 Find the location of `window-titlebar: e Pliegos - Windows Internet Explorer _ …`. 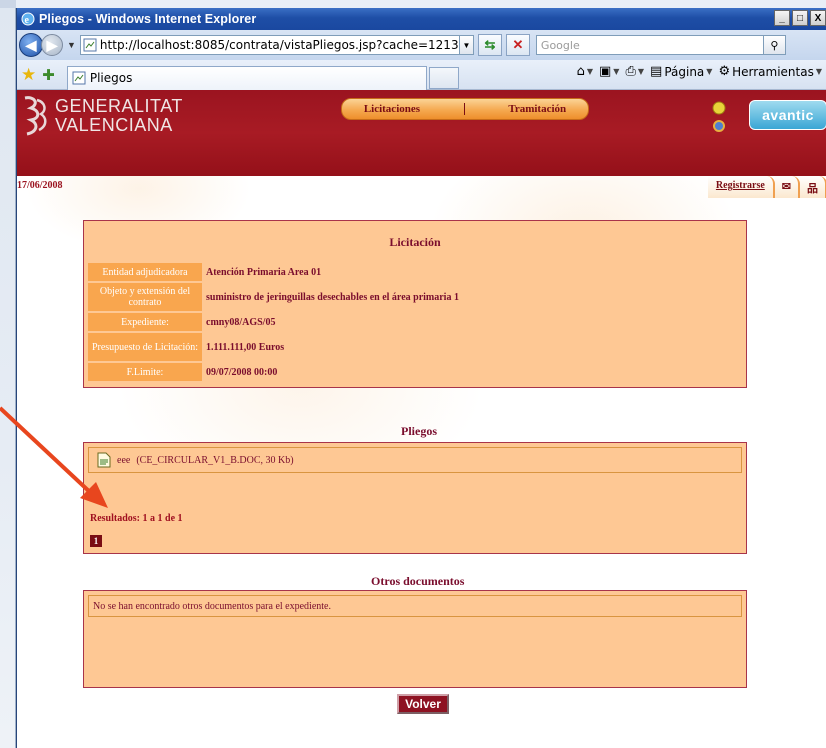

window-titlebar: e Pliegos - Windows Internet Explorer _ … is located at coordinates (421, 19).